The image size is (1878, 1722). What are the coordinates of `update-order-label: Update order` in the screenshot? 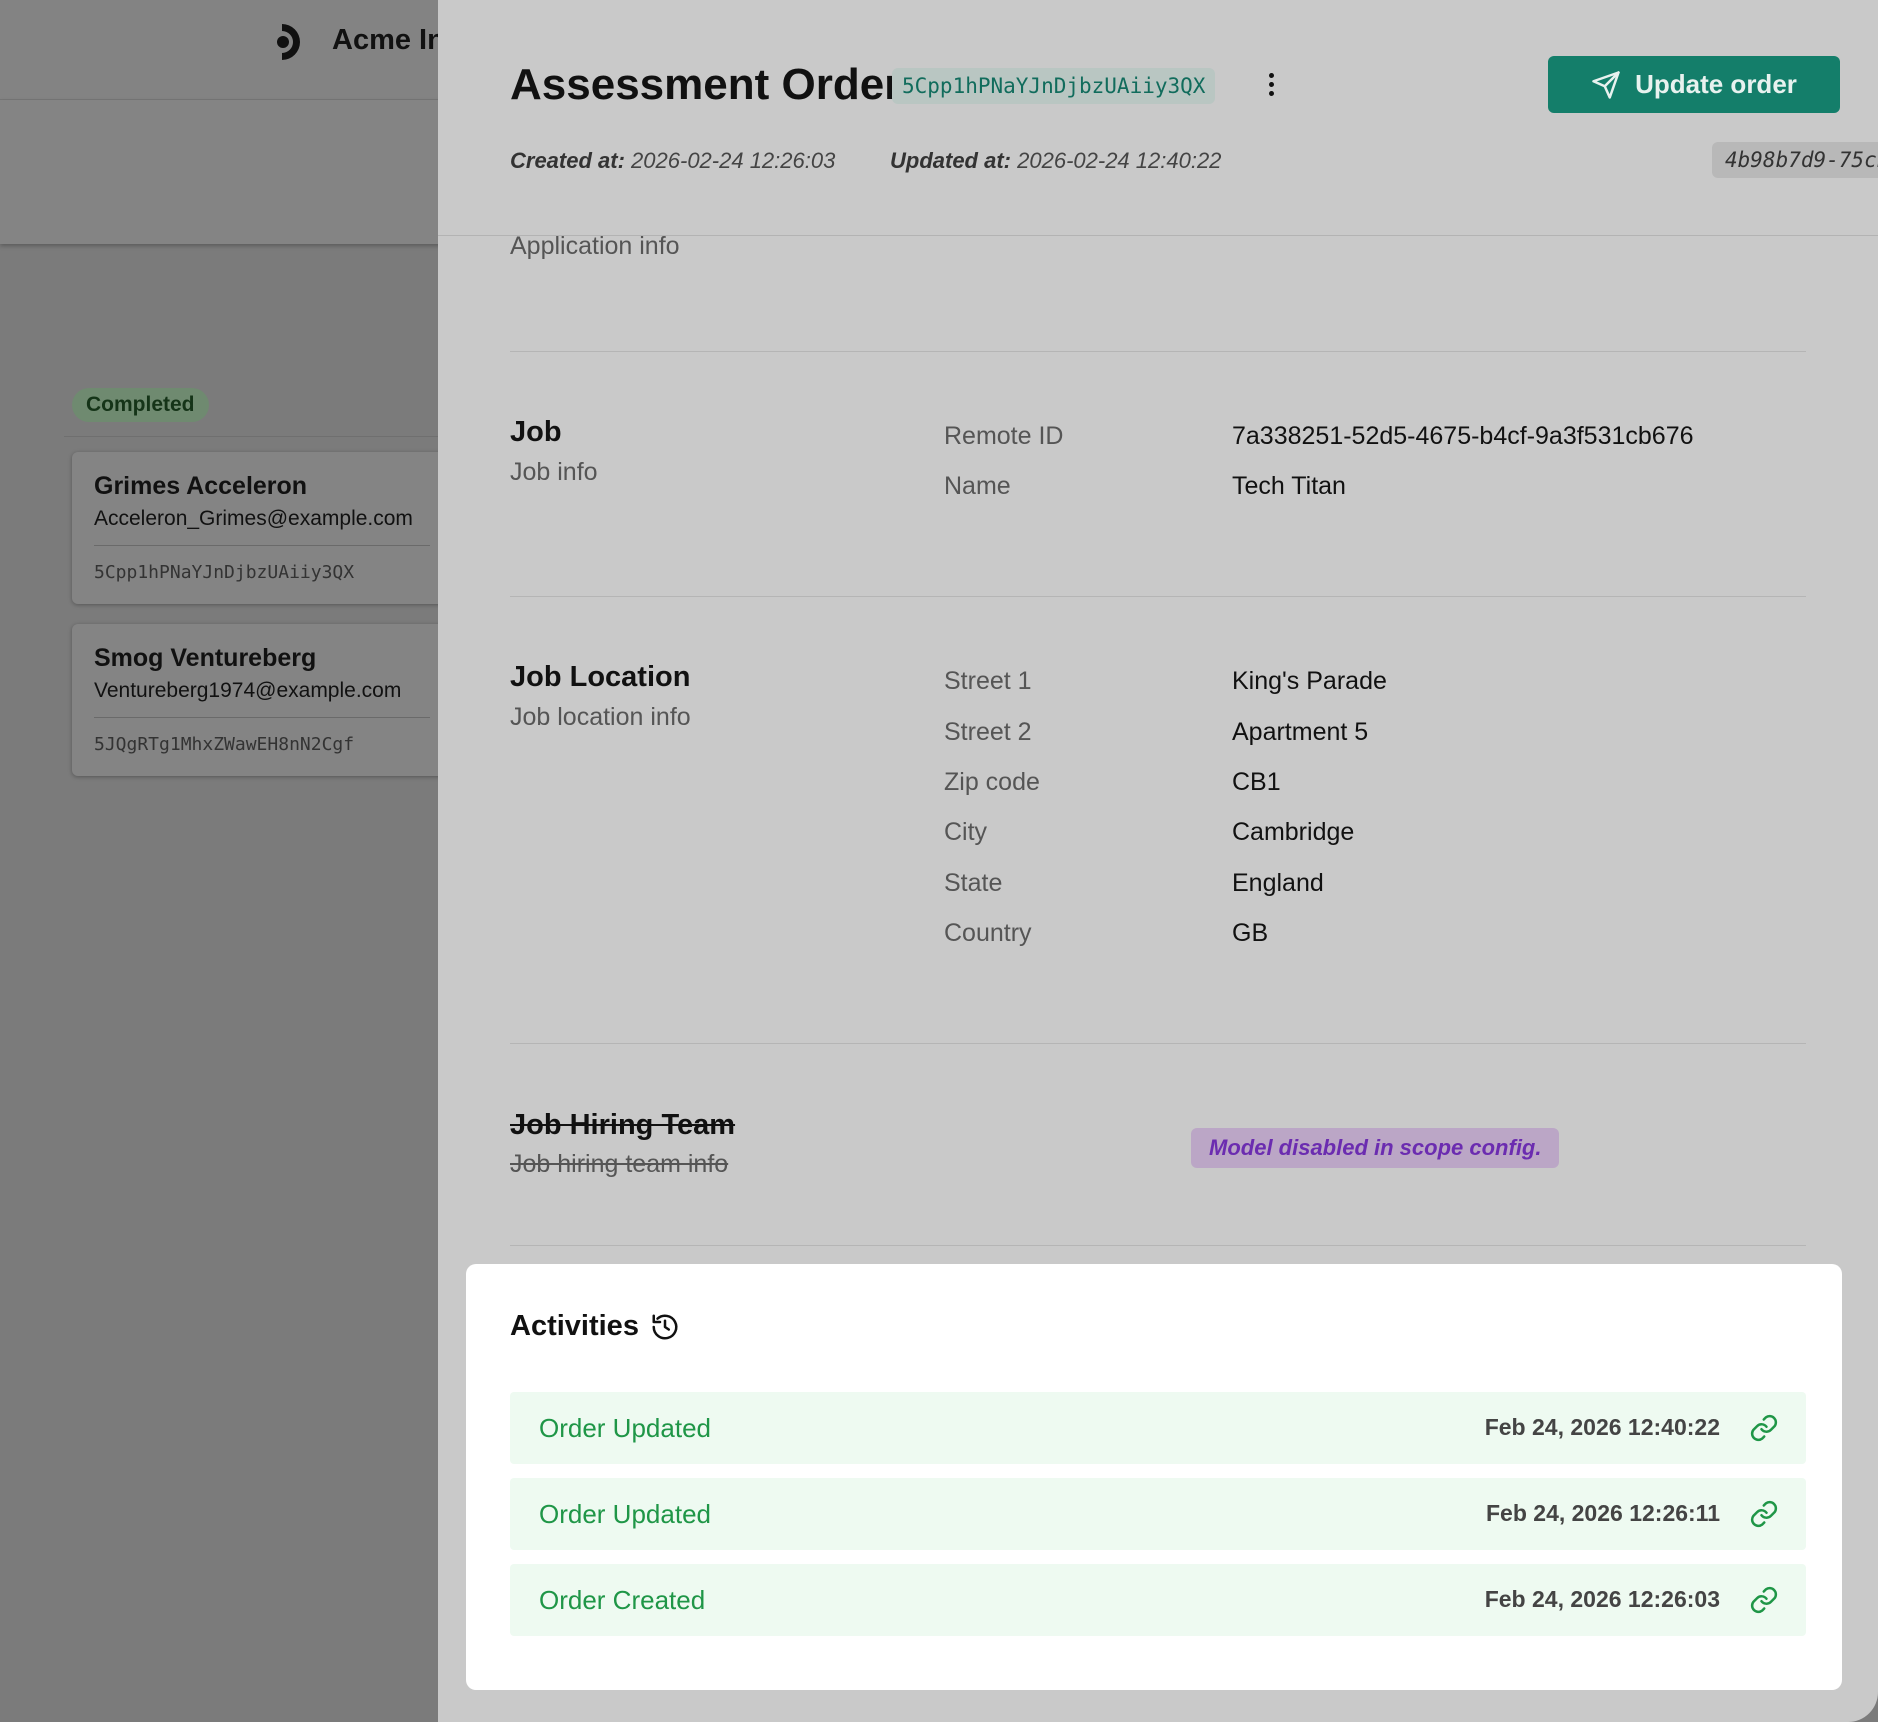 It's located at (1716, 84).